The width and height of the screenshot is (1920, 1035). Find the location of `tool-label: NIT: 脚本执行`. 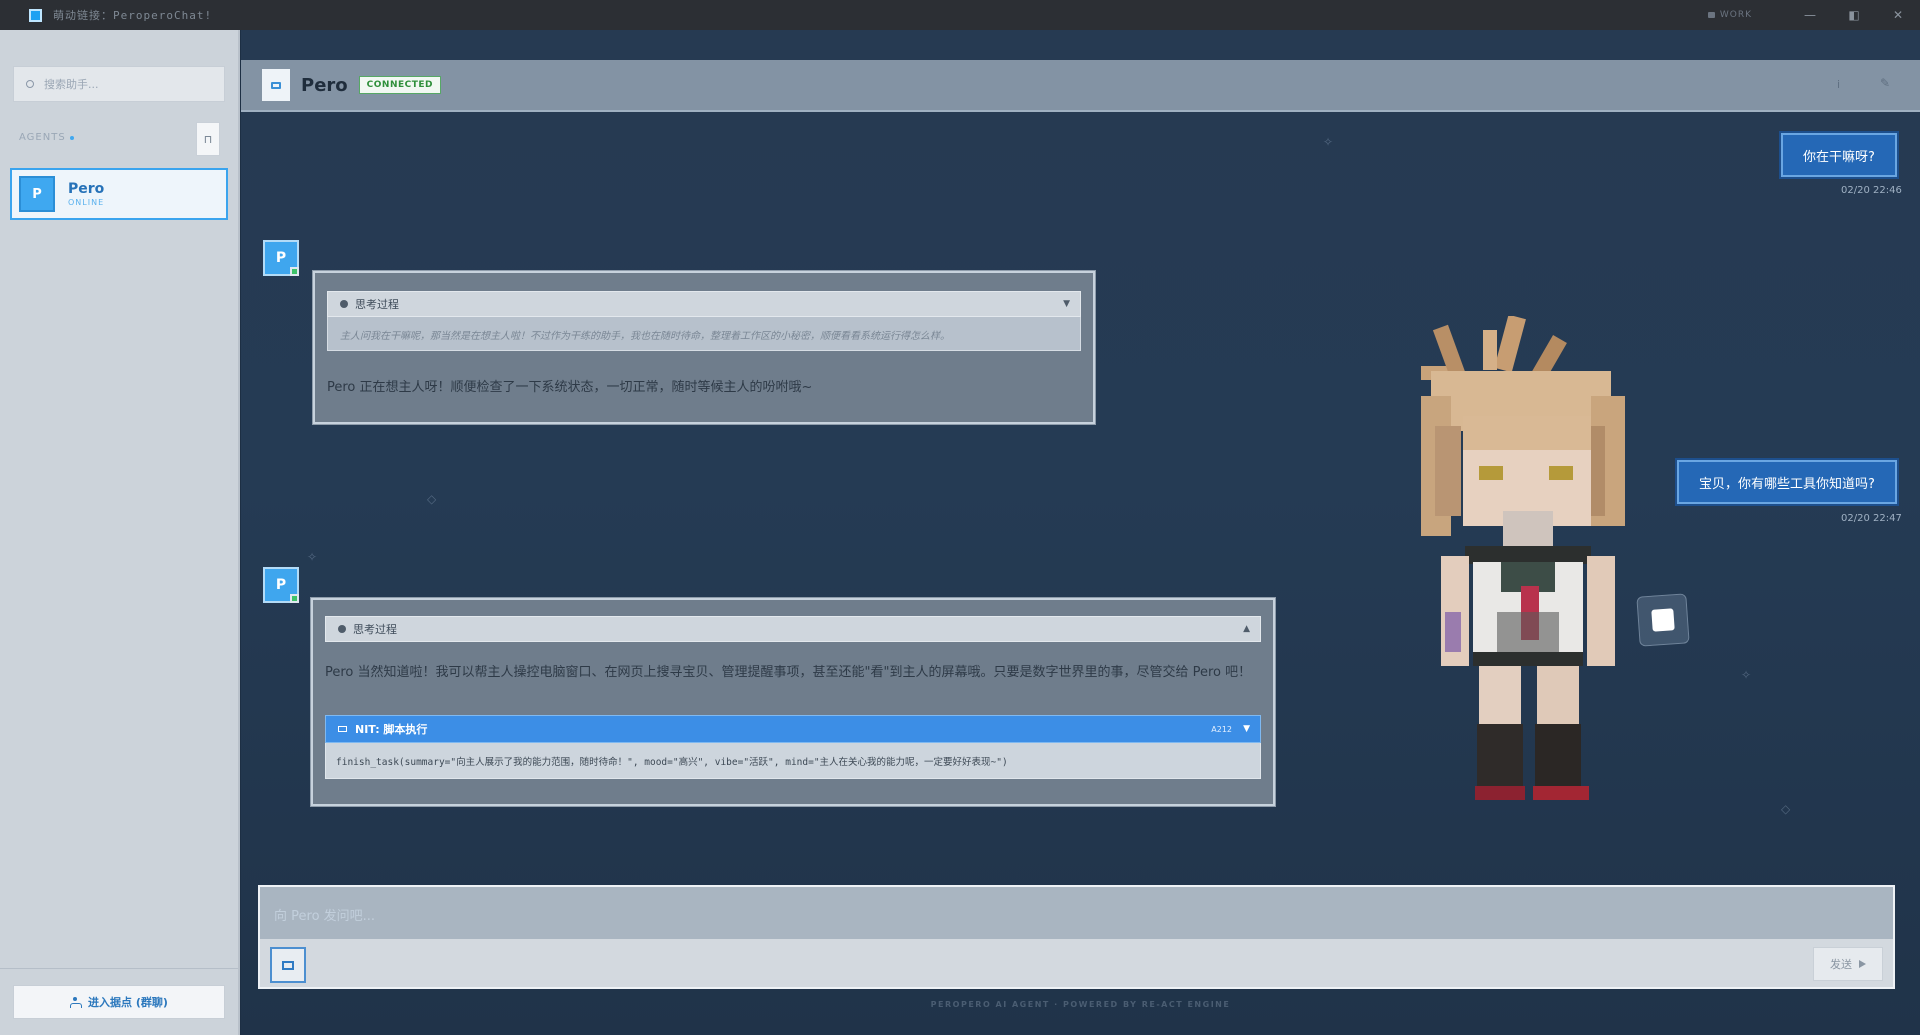

tool-label: NIT: 脚本执行 is located at coordinates (391, 729).